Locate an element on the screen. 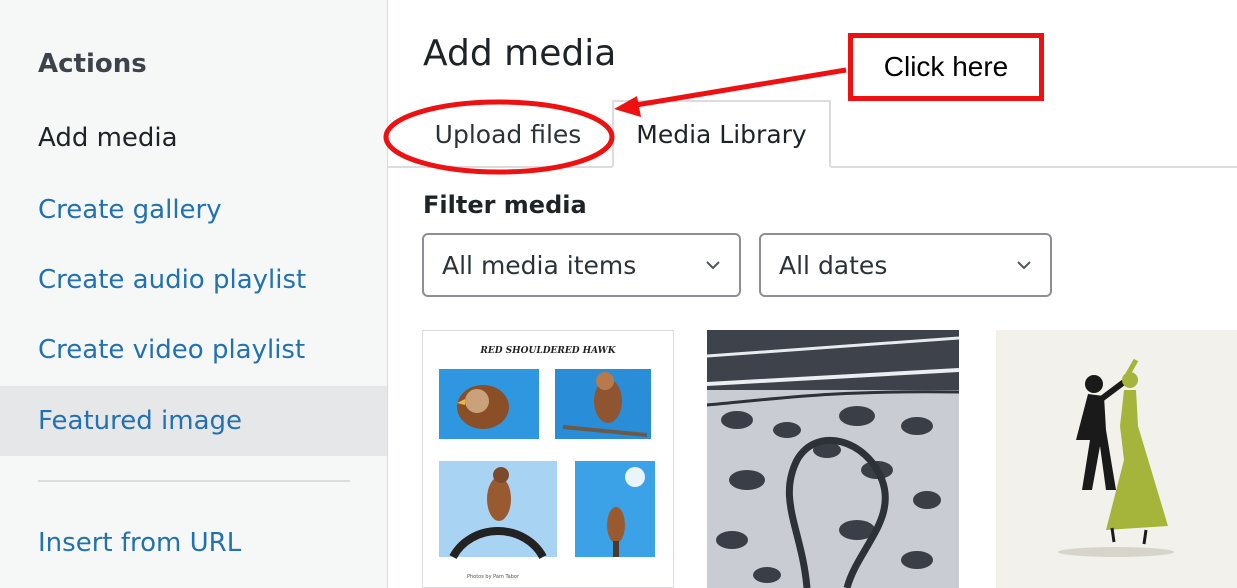 Image resolution: width=1237 pixels, height=588 pixels. click-here-callout: Click here is located at coordinates (946, 67).